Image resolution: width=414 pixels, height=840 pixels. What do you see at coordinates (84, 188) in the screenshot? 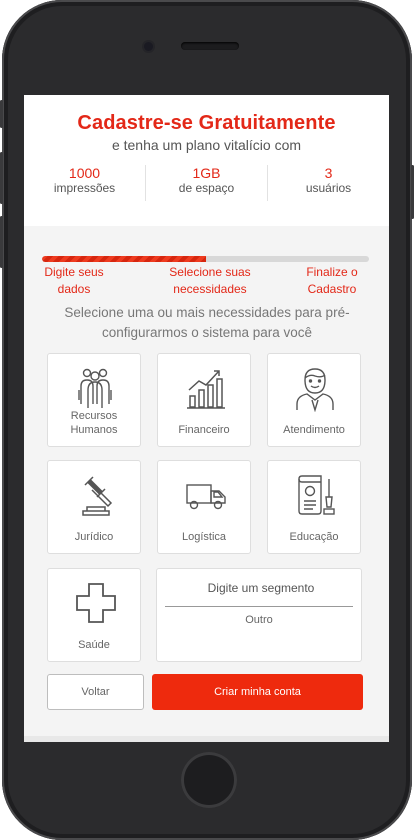
I see `stat-label: impressões` at bounding box center [84, 188].